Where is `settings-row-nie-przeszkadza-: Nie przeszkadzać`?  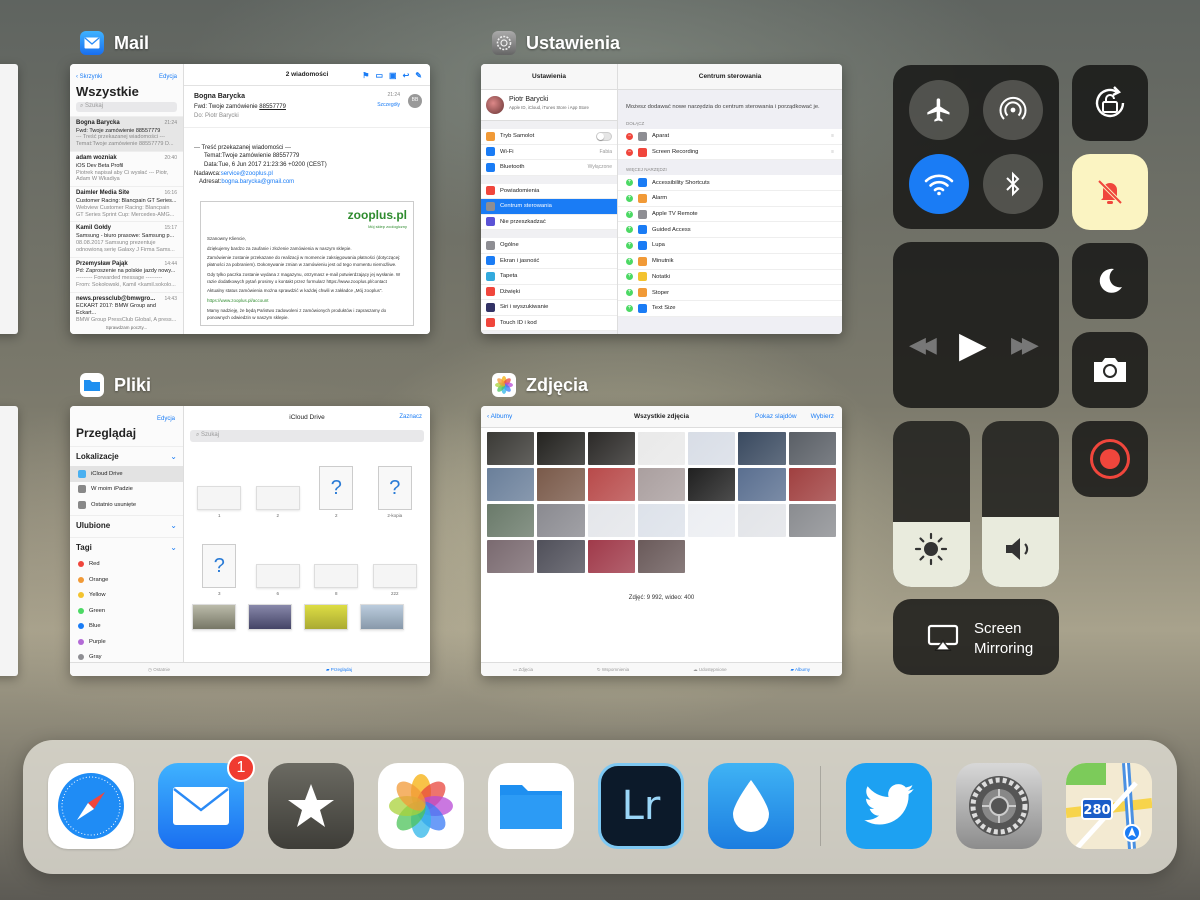 settings-row-nie-przeszkadza-: Nie przeszkadzać is located at coordinates (549, 222).